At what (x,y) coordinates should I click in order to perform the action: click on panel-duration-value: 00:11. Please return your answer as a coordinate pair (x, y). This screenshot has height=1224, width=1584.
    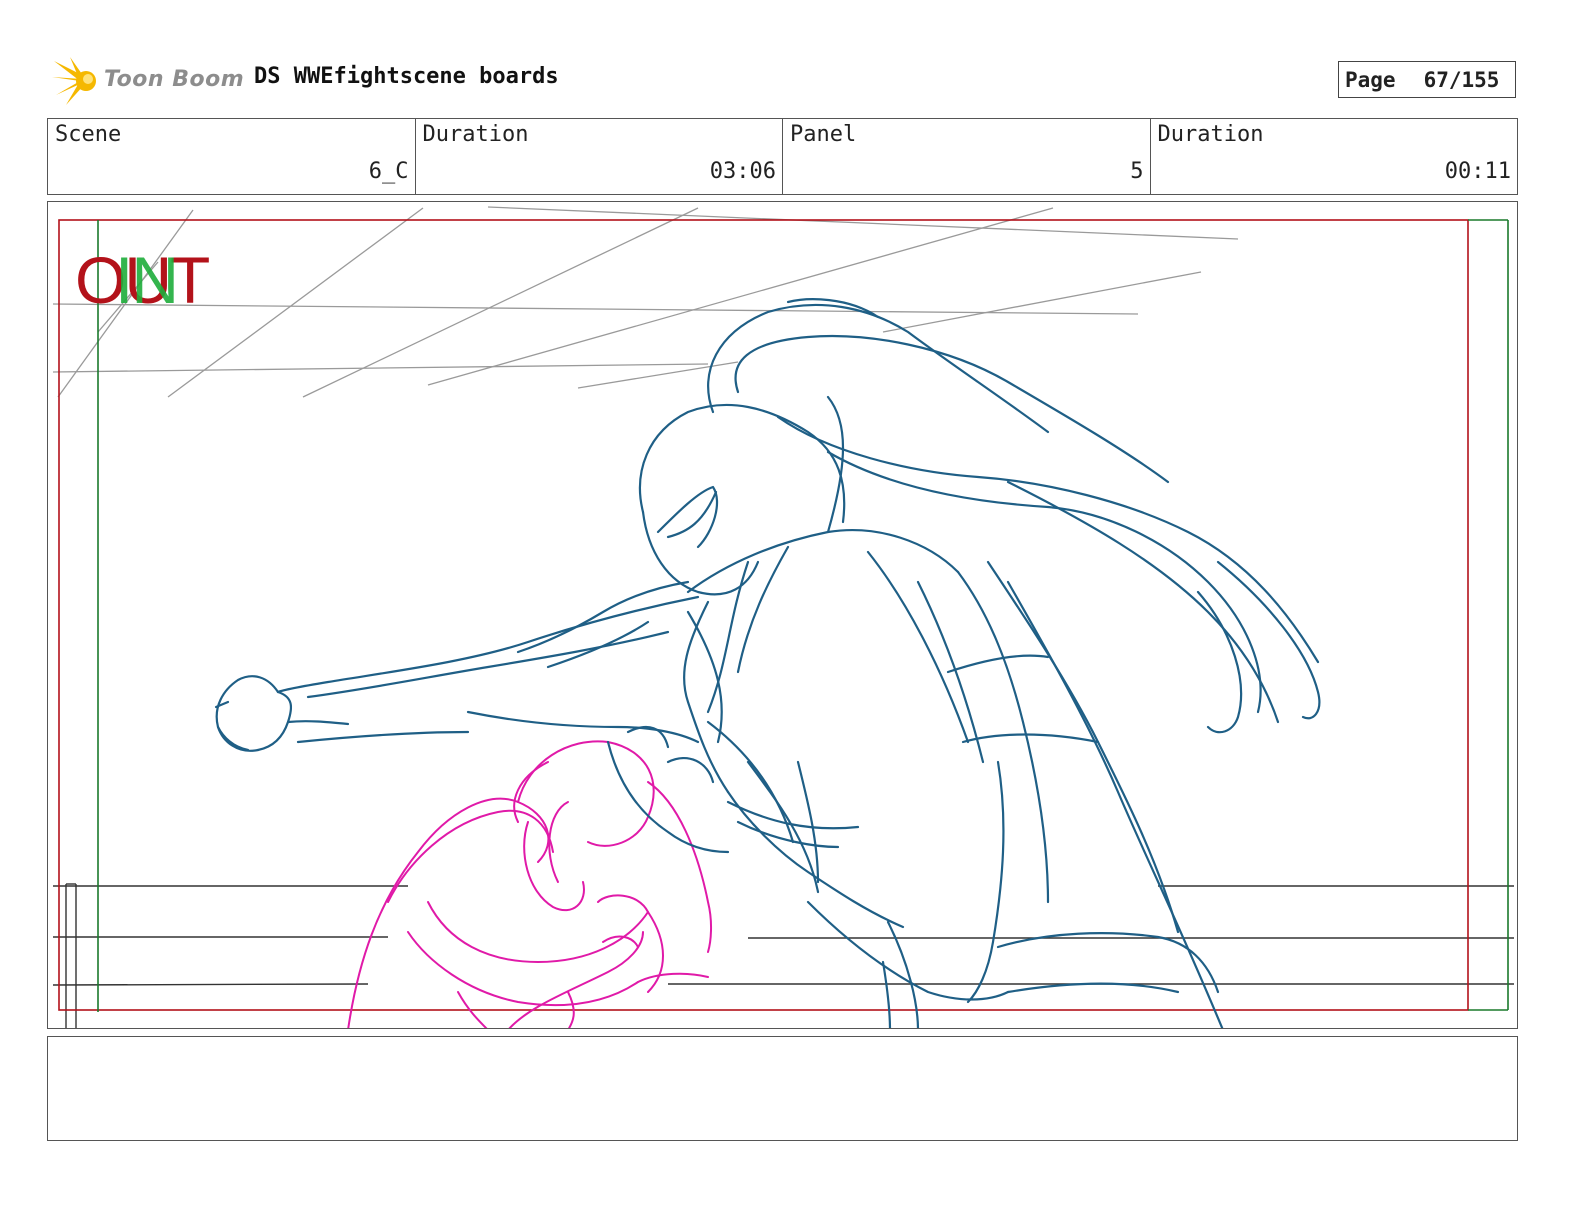
    Looking at the image, I should click on (1477, 171).